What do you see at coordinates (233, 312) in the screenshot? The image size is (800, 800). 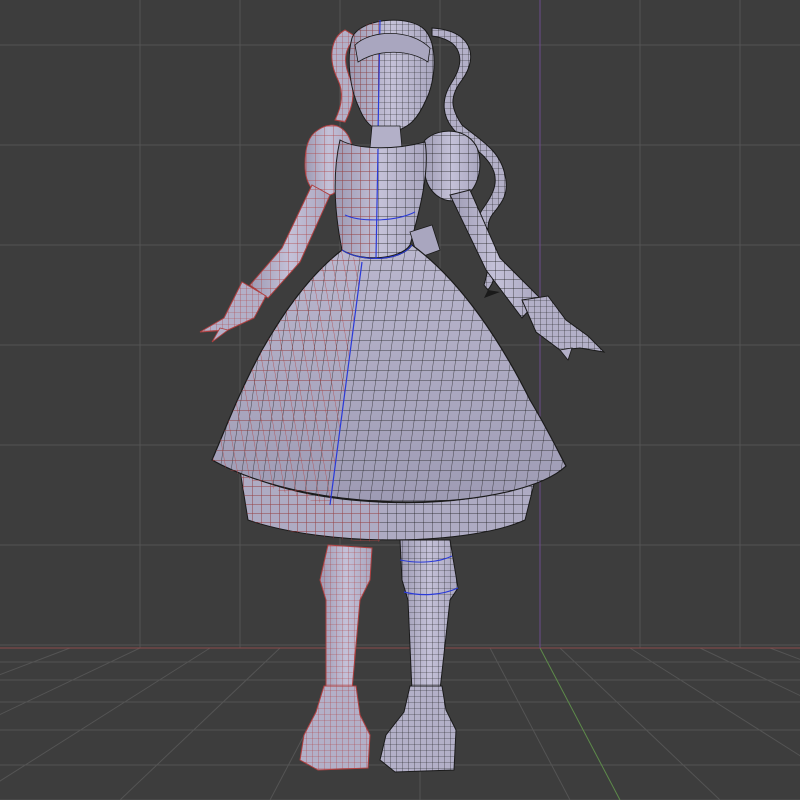 I see `hand-left` at bounding box center [233, 312].